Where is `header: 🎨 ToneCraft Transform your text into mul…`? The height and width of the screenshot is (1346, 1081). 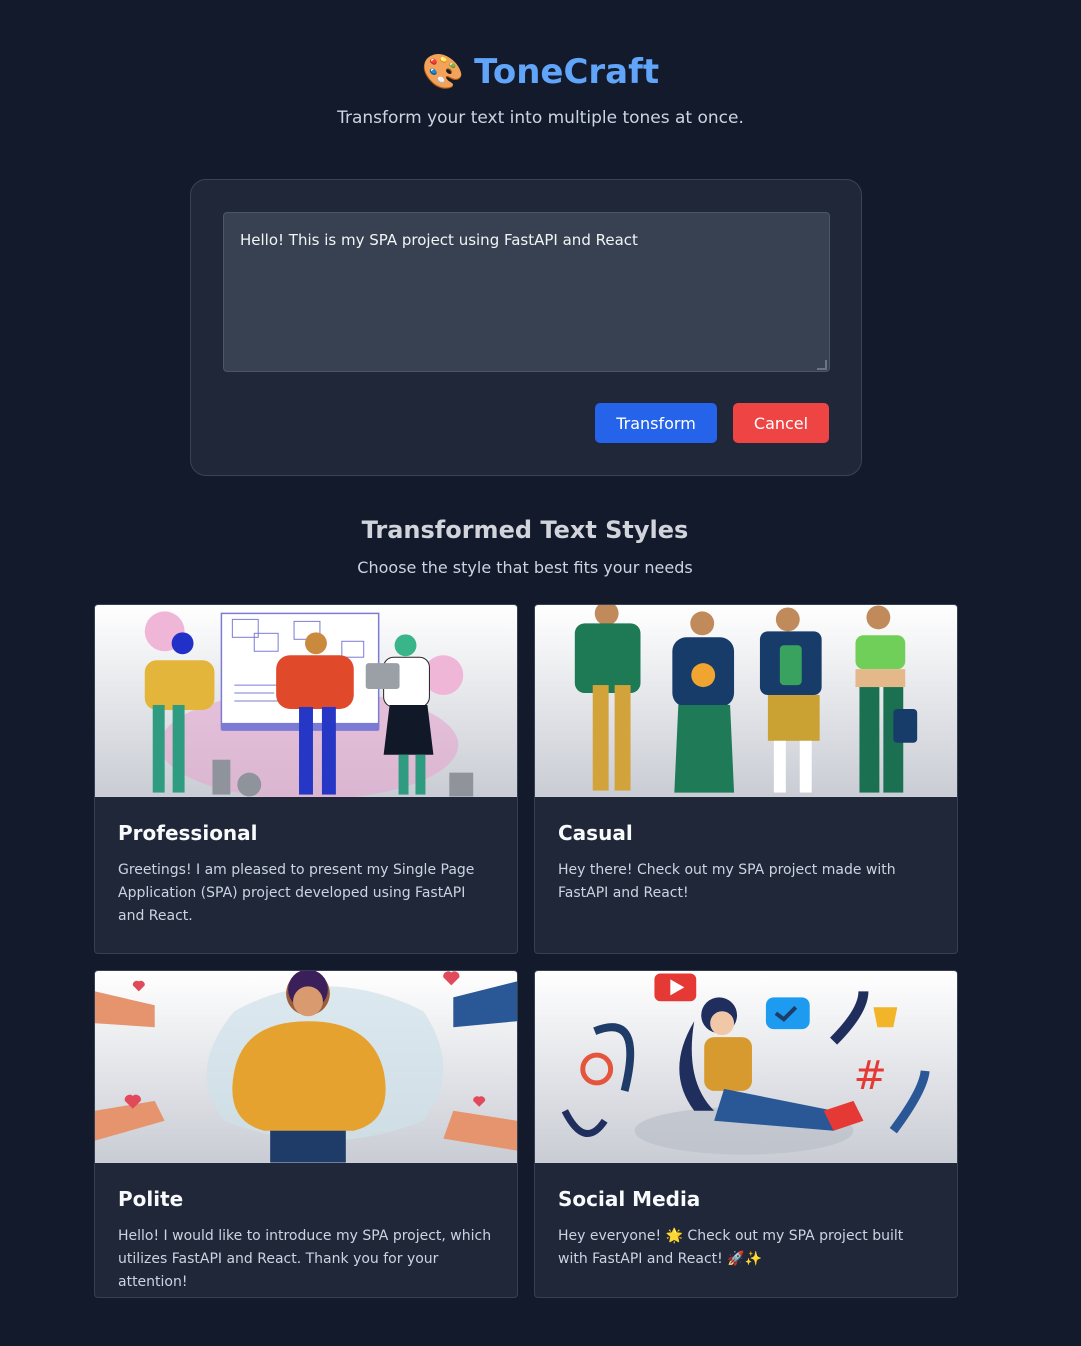 header: 🎨 ToneCraft Transform your text into mul… is located at coordinates (540, 64).